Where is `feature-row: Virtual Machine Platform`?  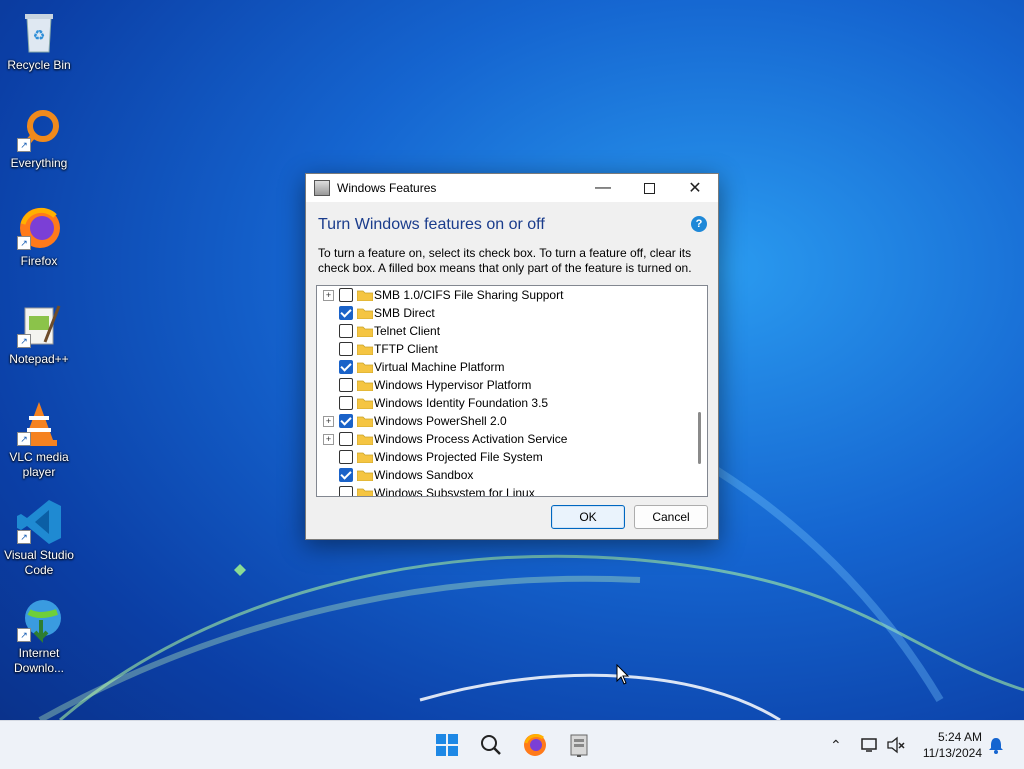
feature-row: Virtual Machine Platform is located at coordinates (507, 367).